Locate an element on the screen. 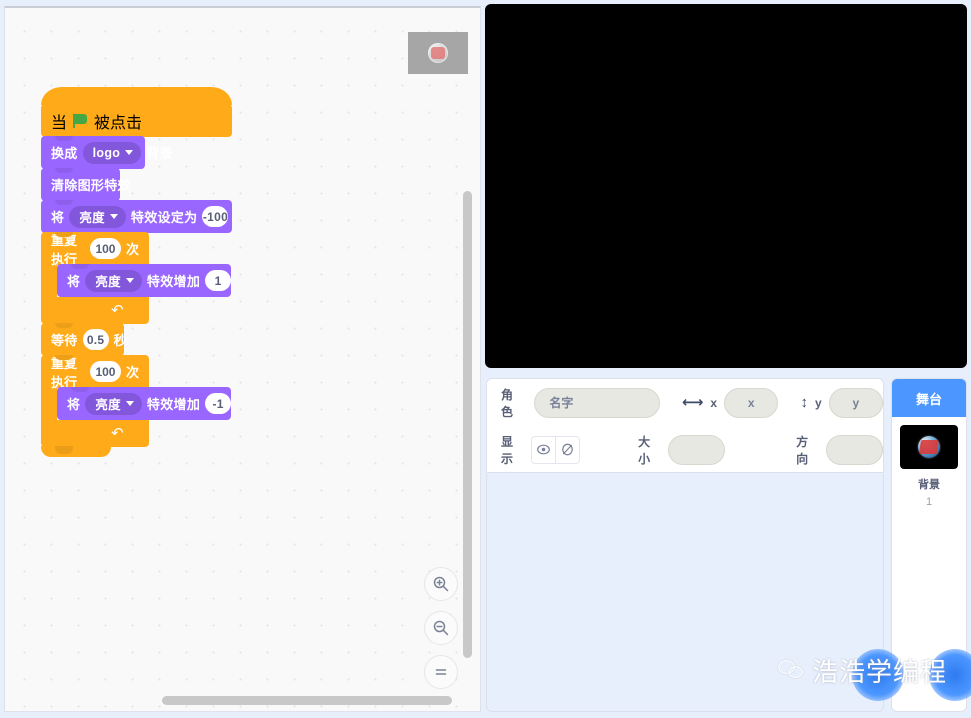 The height and width of the screenshot is (718, 971). hat-suffix-label: 被点击 is located at coordinates (118, 123).